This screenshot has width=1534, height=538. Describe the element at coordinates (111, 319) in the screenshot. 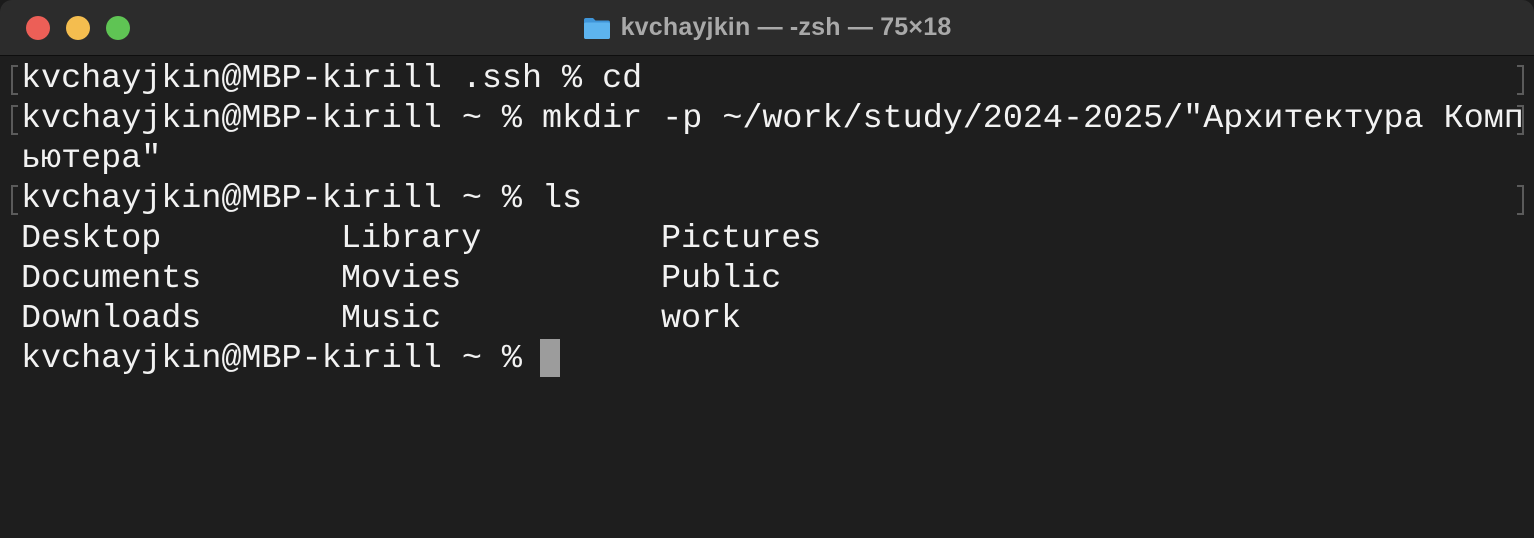

I see `ls-entry: Downloads` at that location.